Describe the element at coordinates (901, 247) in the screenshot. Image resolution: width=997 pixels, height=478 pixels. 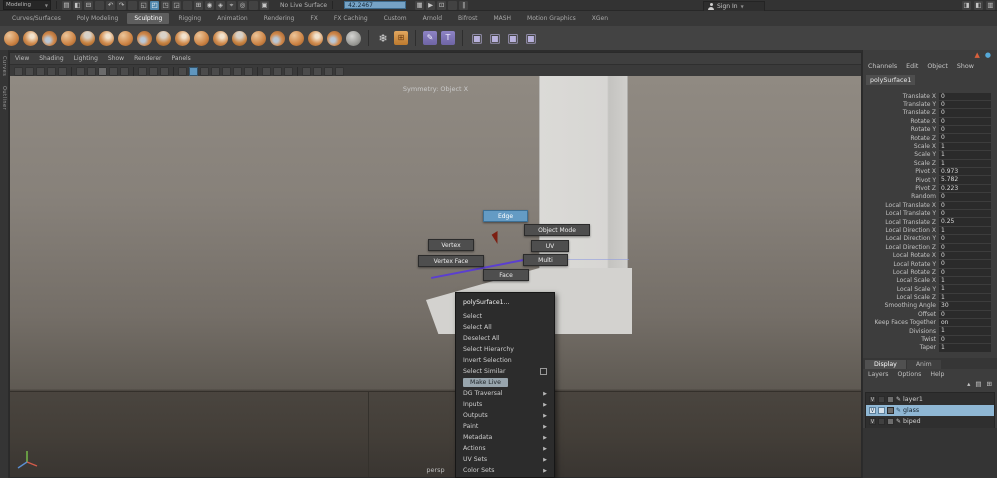
I see `channel-label: Local Direction Z` at that location.